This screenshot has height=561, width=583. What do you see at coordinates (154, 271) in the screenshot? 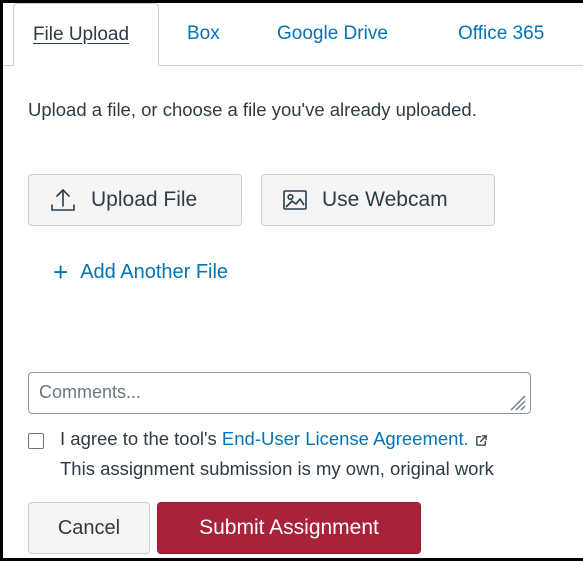
I see `add-another-file-label: Add Another File` at bounding box center [154, 271].